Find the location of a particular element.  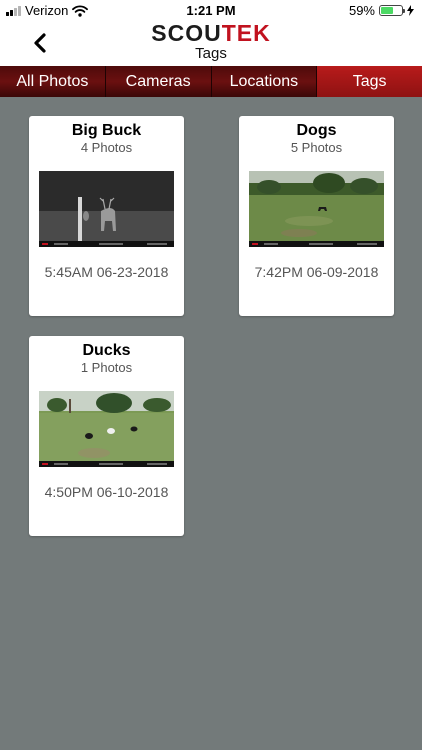

status-right: 59% is located at coordinates (381, 10).